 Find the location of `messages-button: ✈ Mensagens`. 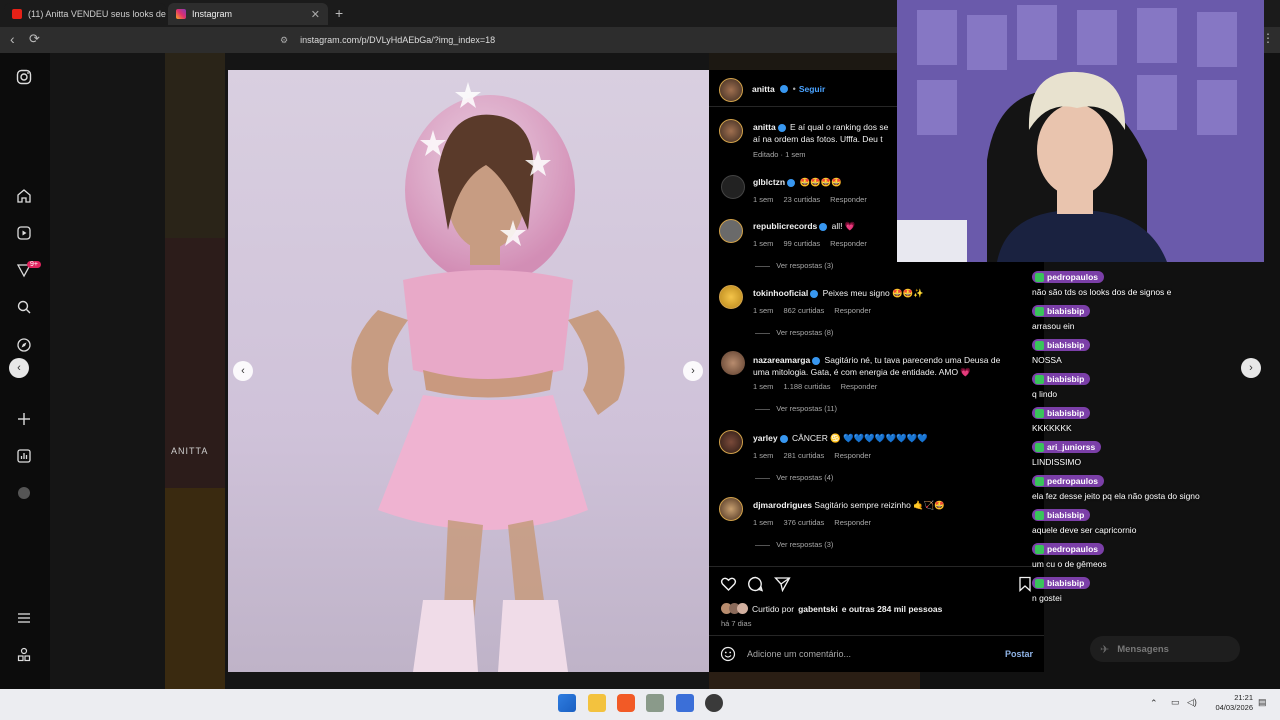

messages-button: ✈ Mensagens is located at coordinates (1165, 649).